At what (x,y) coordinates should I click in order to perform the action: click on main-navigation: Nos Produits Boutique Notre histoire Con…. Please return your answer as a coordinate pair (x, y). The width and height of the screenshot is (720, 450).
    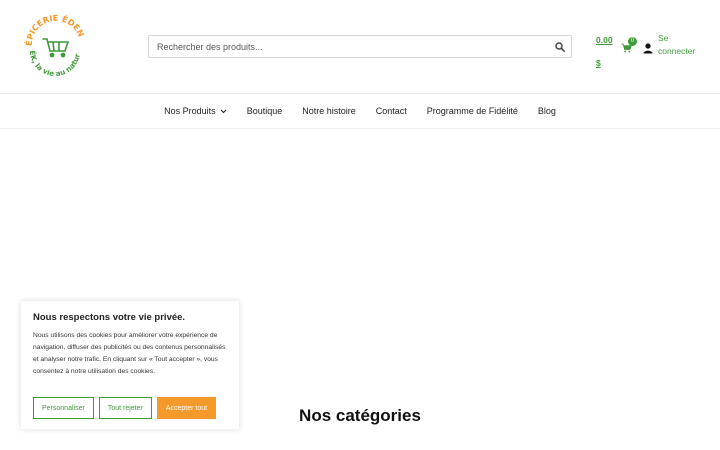
    Looking at the image, I should click on (360, 111).